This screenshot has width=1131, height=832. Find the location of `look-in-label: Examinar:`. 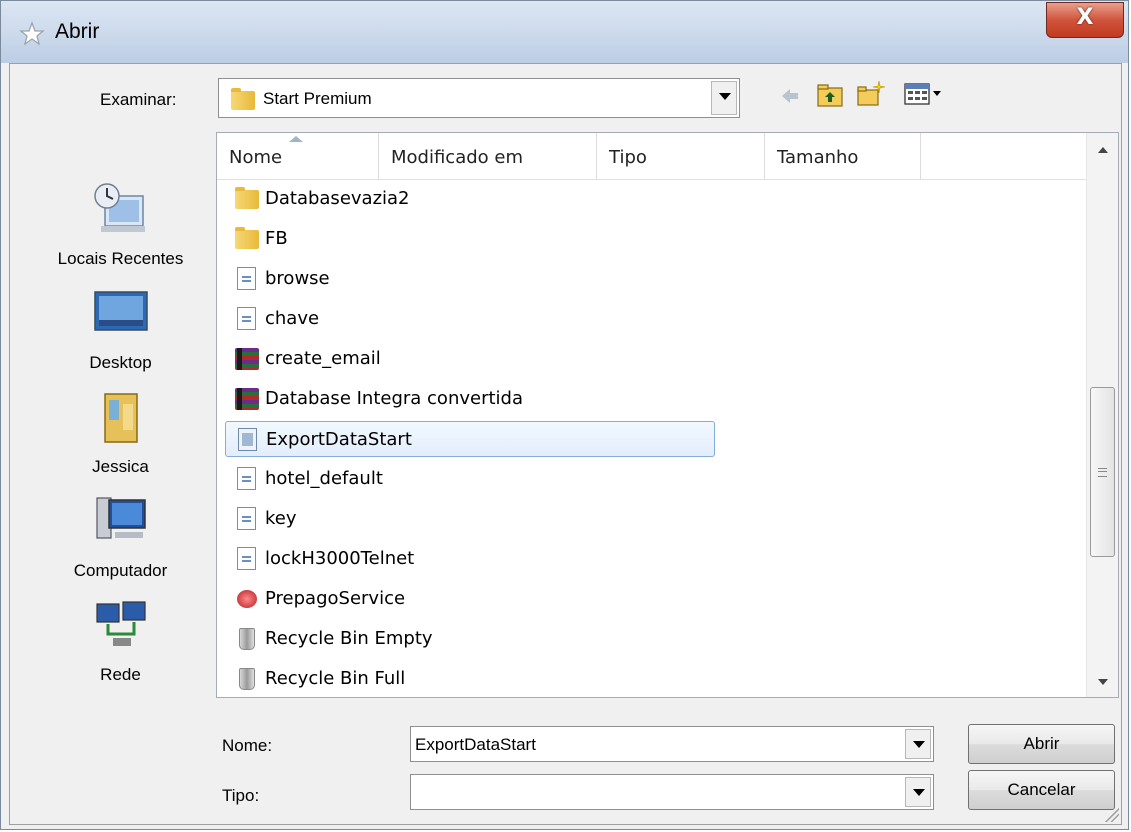

look-in-label: Examinar: is located at coordinates (138, 99).